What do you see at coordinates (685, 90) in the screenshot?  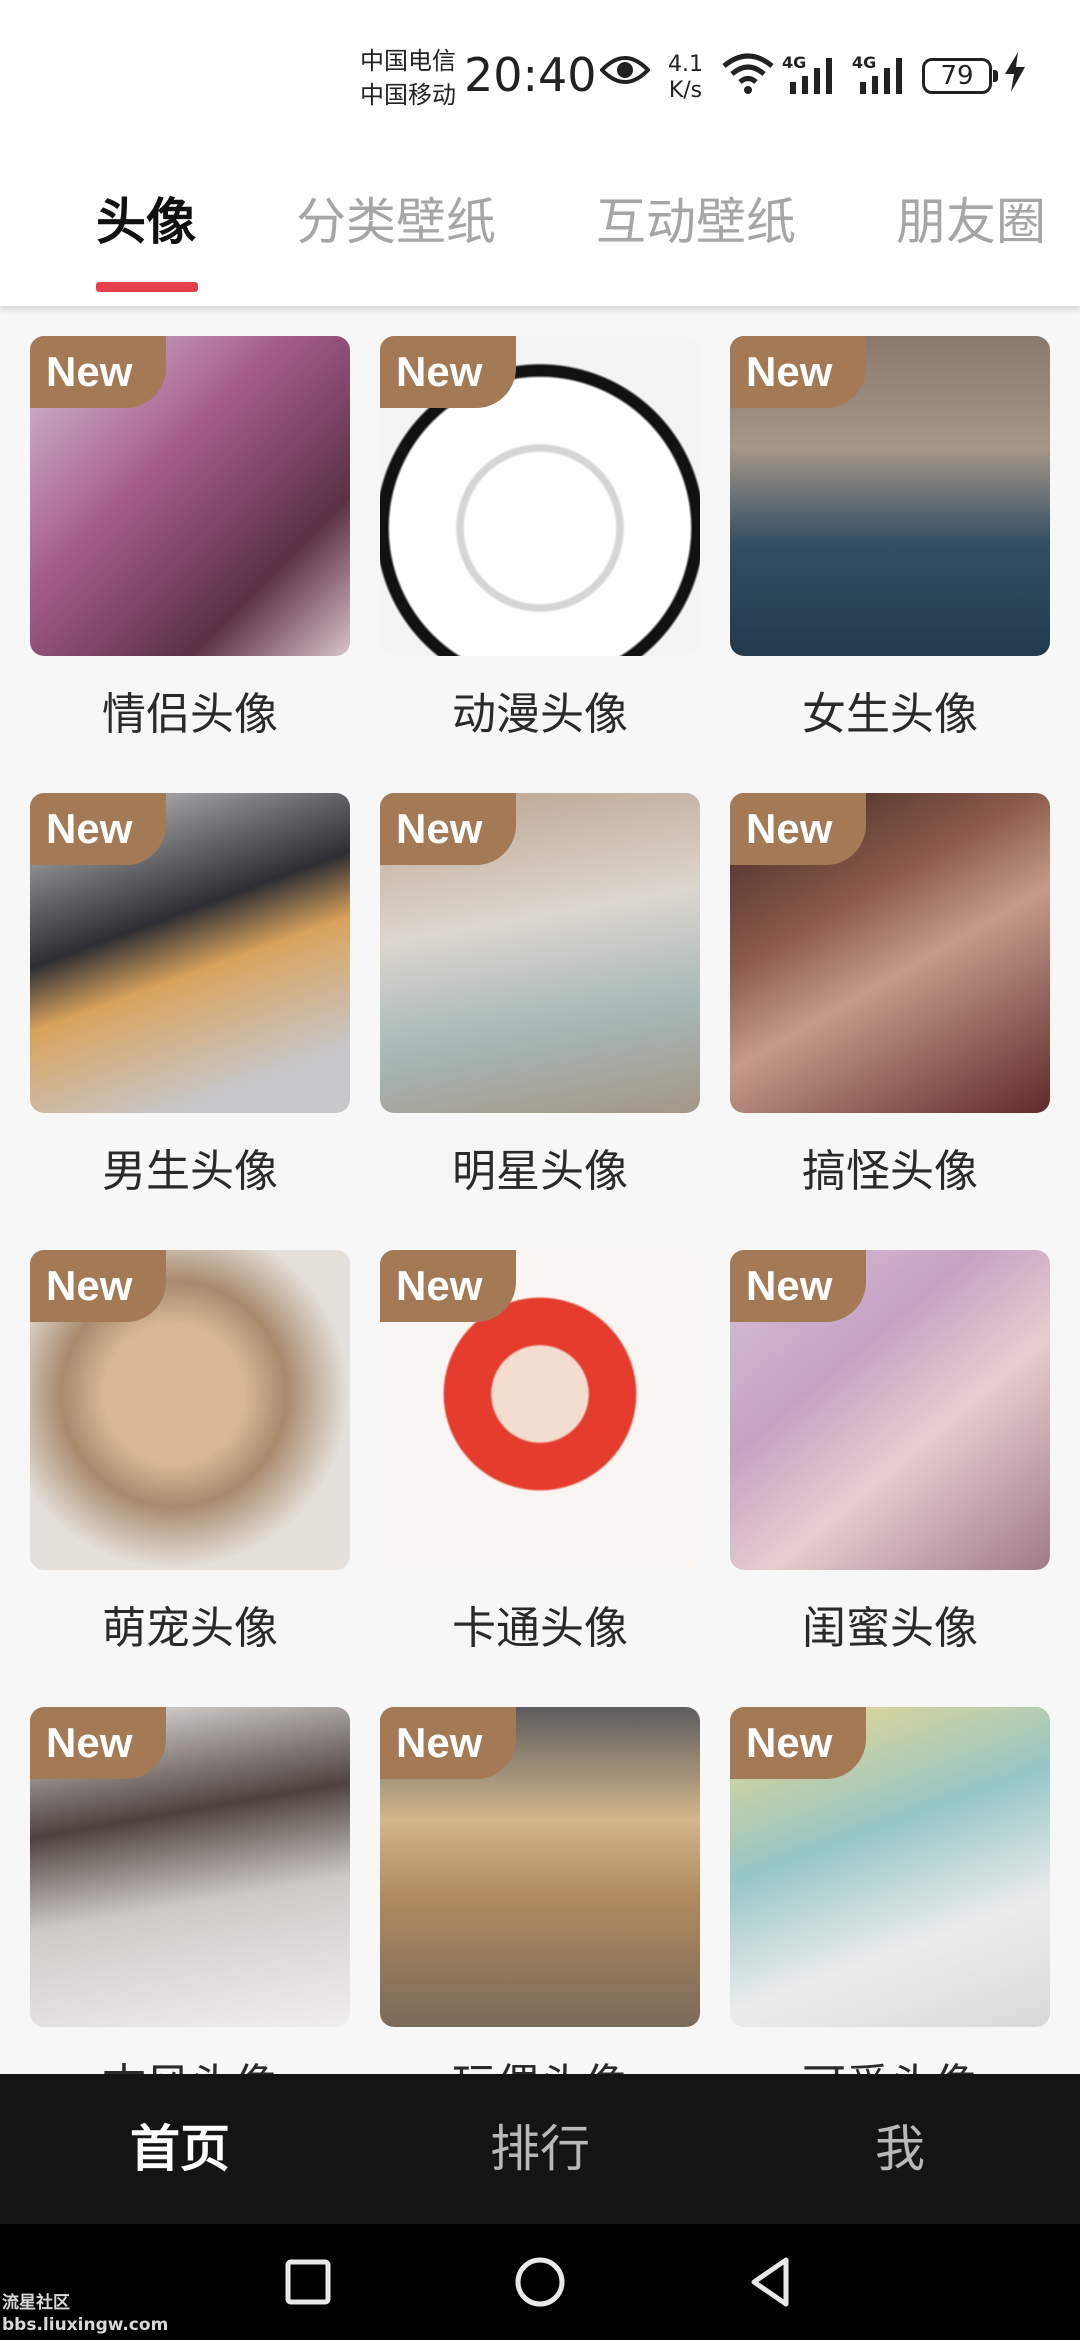 I see `net-speed-unit: K/s` at bounding box center [685, 90].